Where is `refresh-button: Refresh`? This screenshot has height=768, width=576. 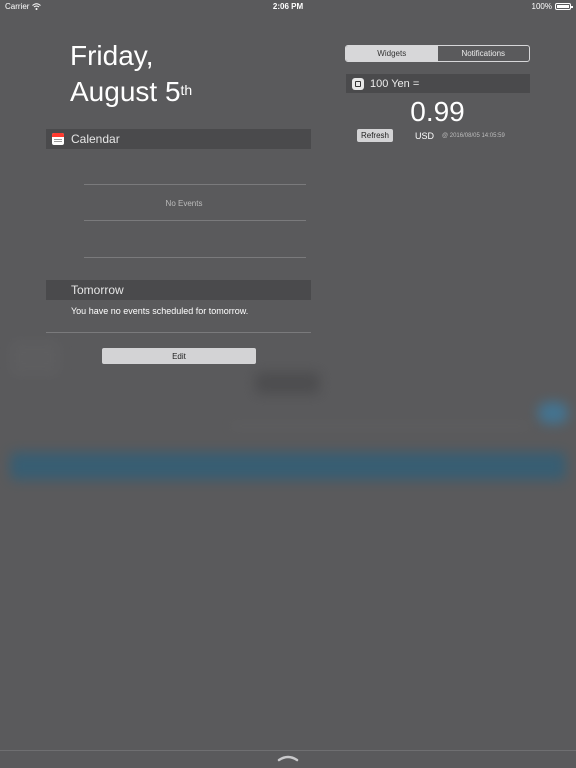
refresh-button: Refresh is located at coordinates (375, 135).